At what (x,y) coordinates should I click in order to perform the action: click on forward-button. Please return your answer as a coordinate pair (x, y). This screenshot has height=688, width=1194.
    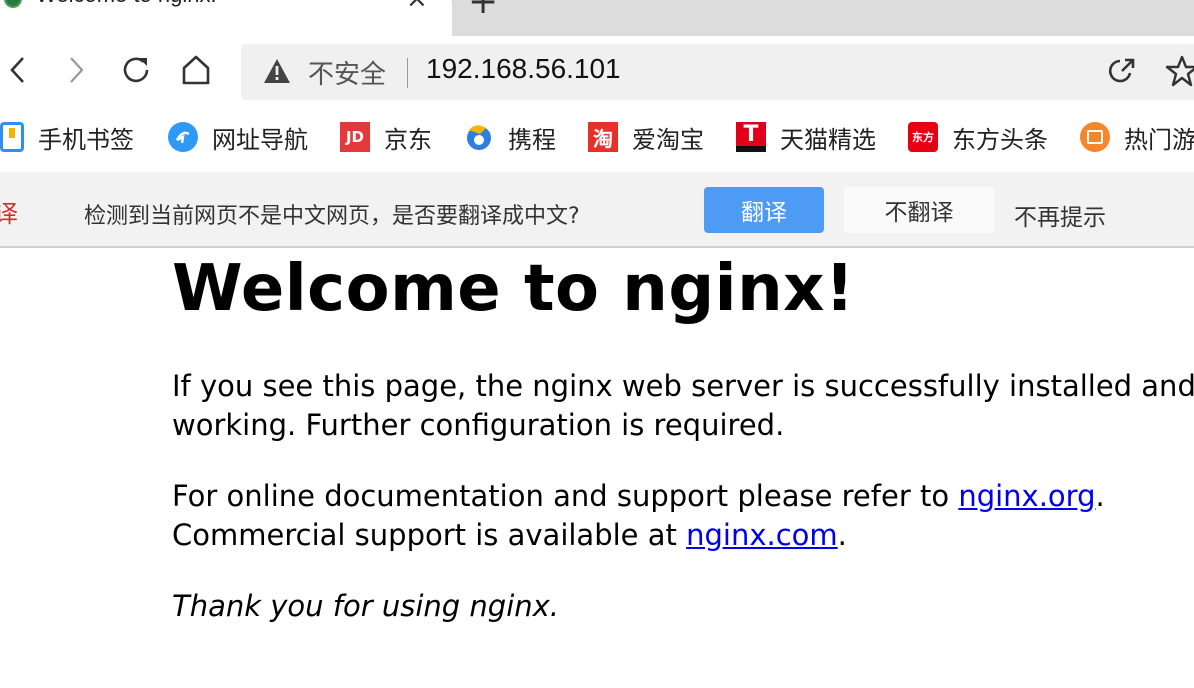
    Looking at the image, I should click on (76, 70).